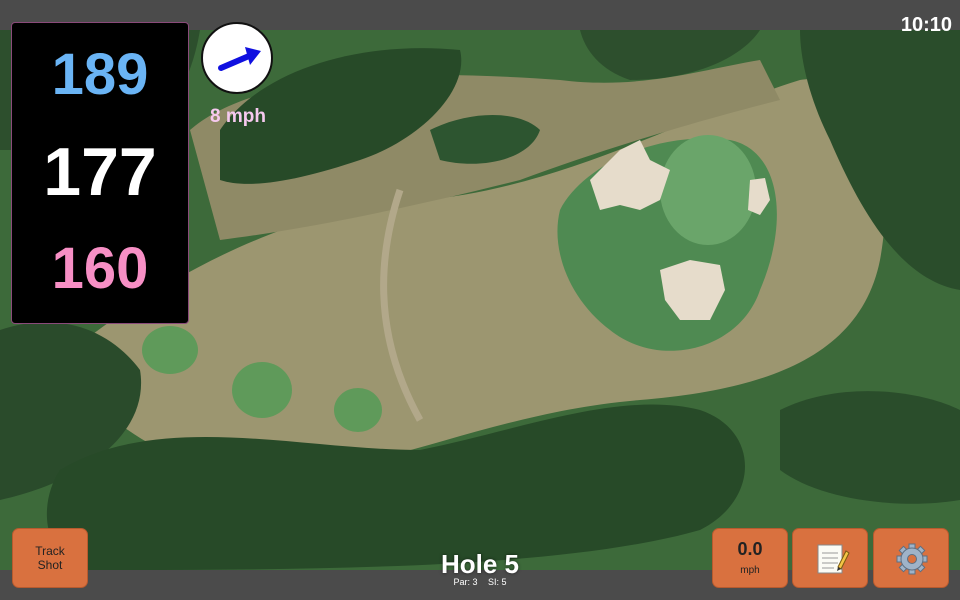  Describe the element at coordinates (750, 570) in the screenshot. I see `wind-speed-unit: mph` at that location.